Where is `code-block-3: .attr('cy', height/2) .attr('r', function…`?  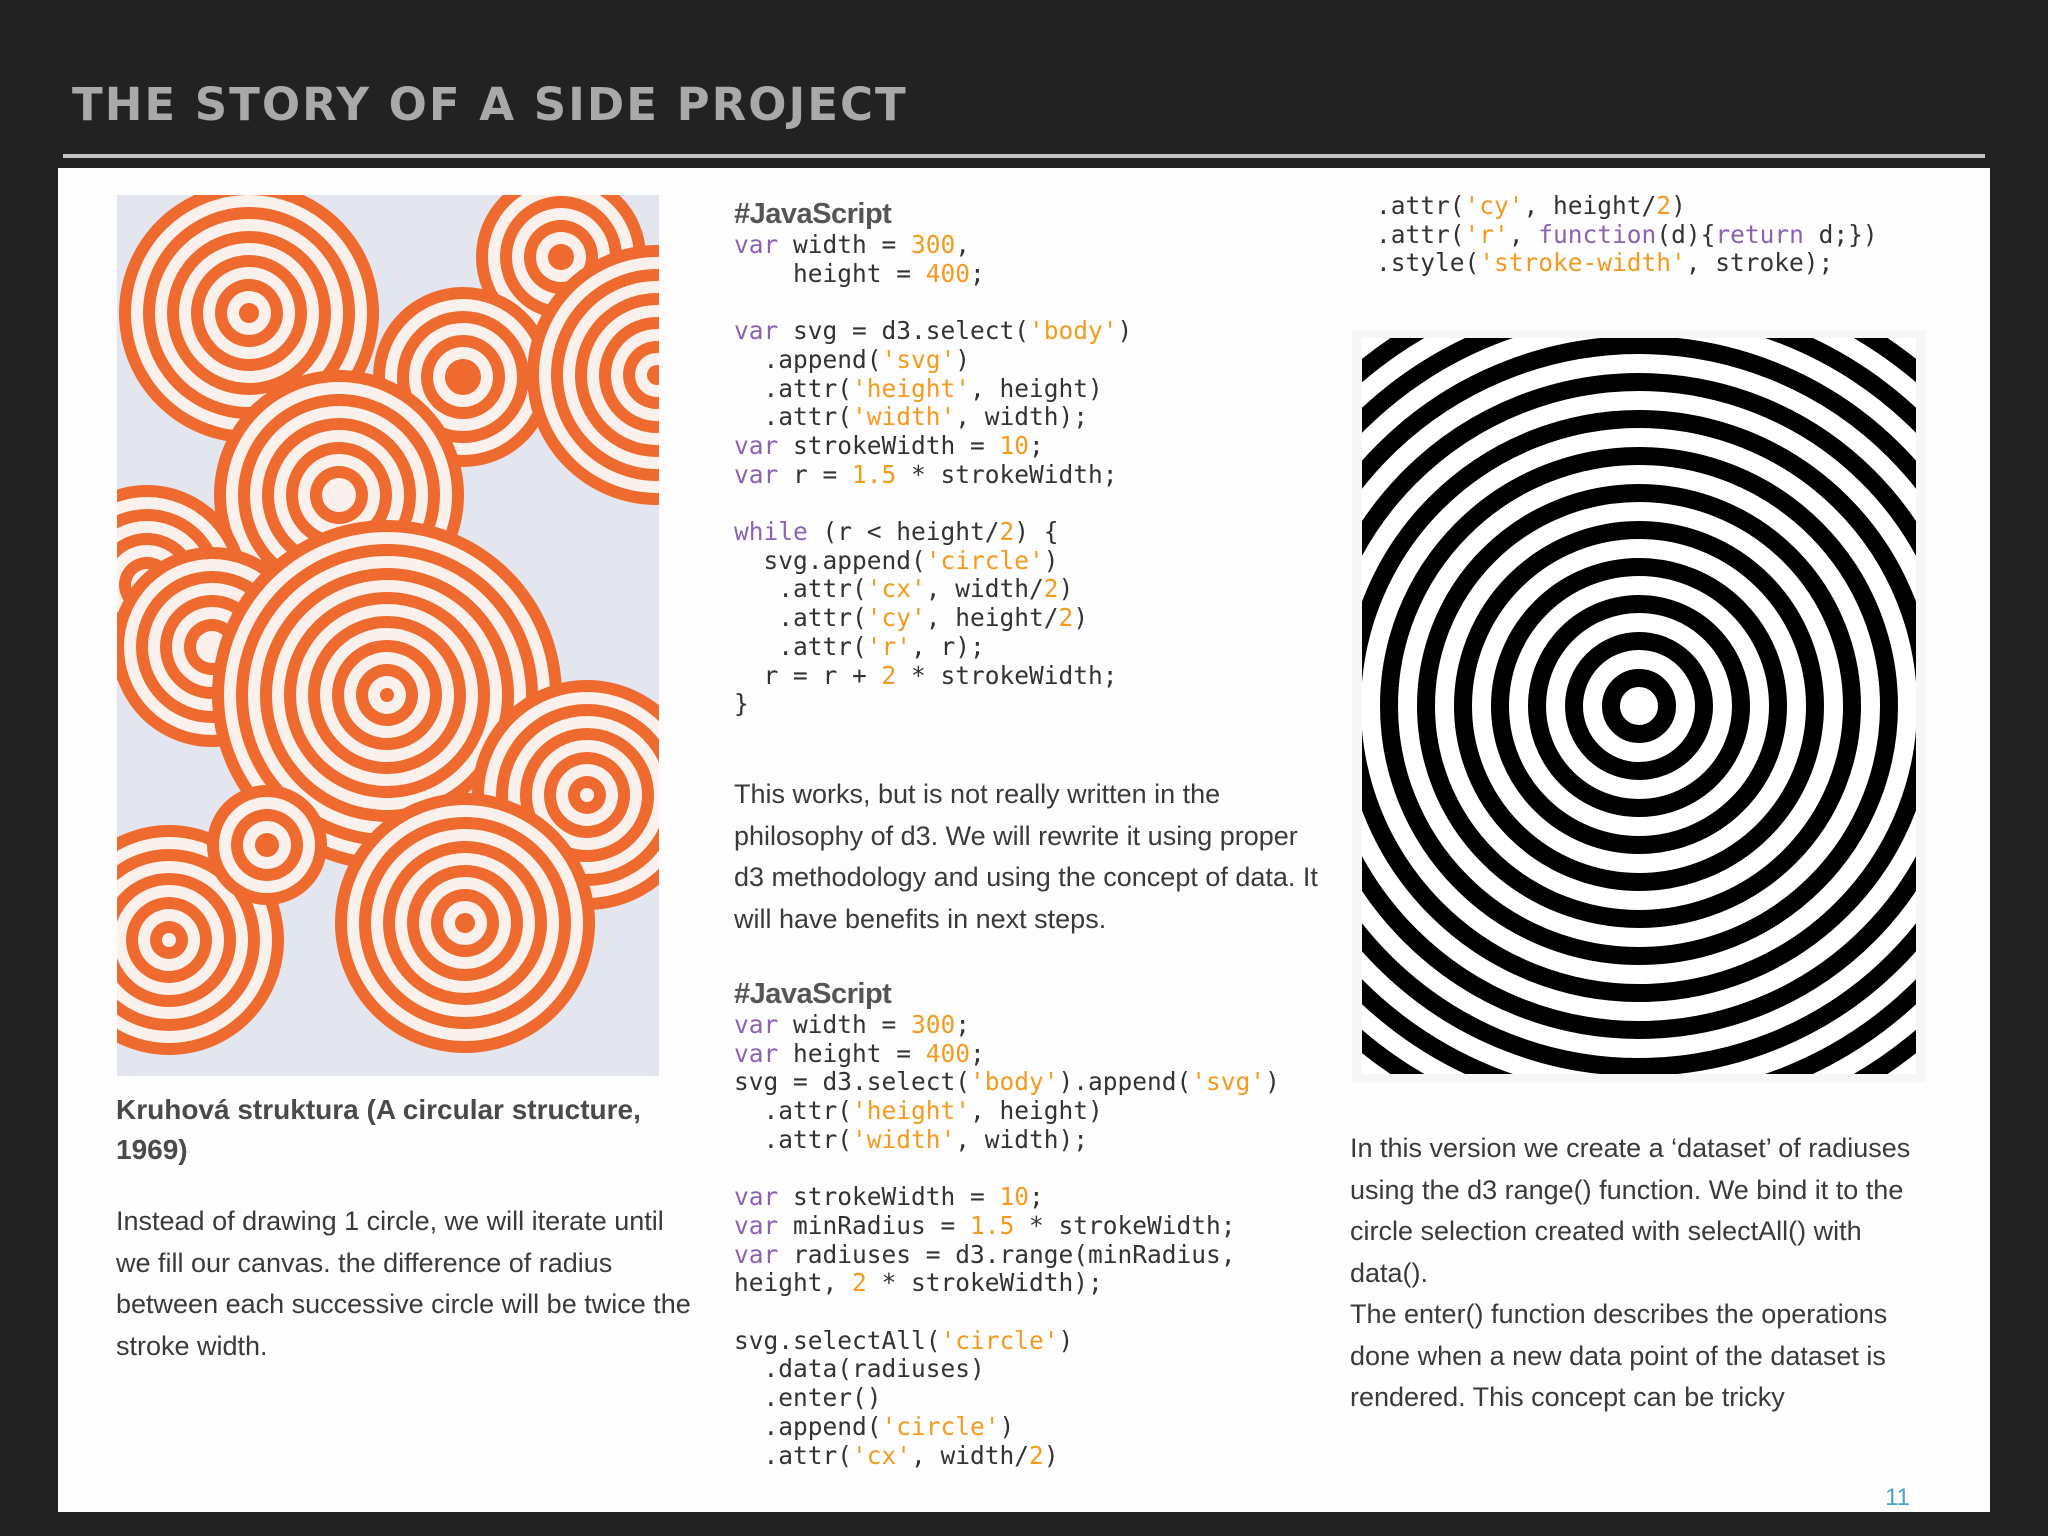 code-block-3: .attr('cy', height/2) .attr('r', function… is located at coordinates (1627, 234).